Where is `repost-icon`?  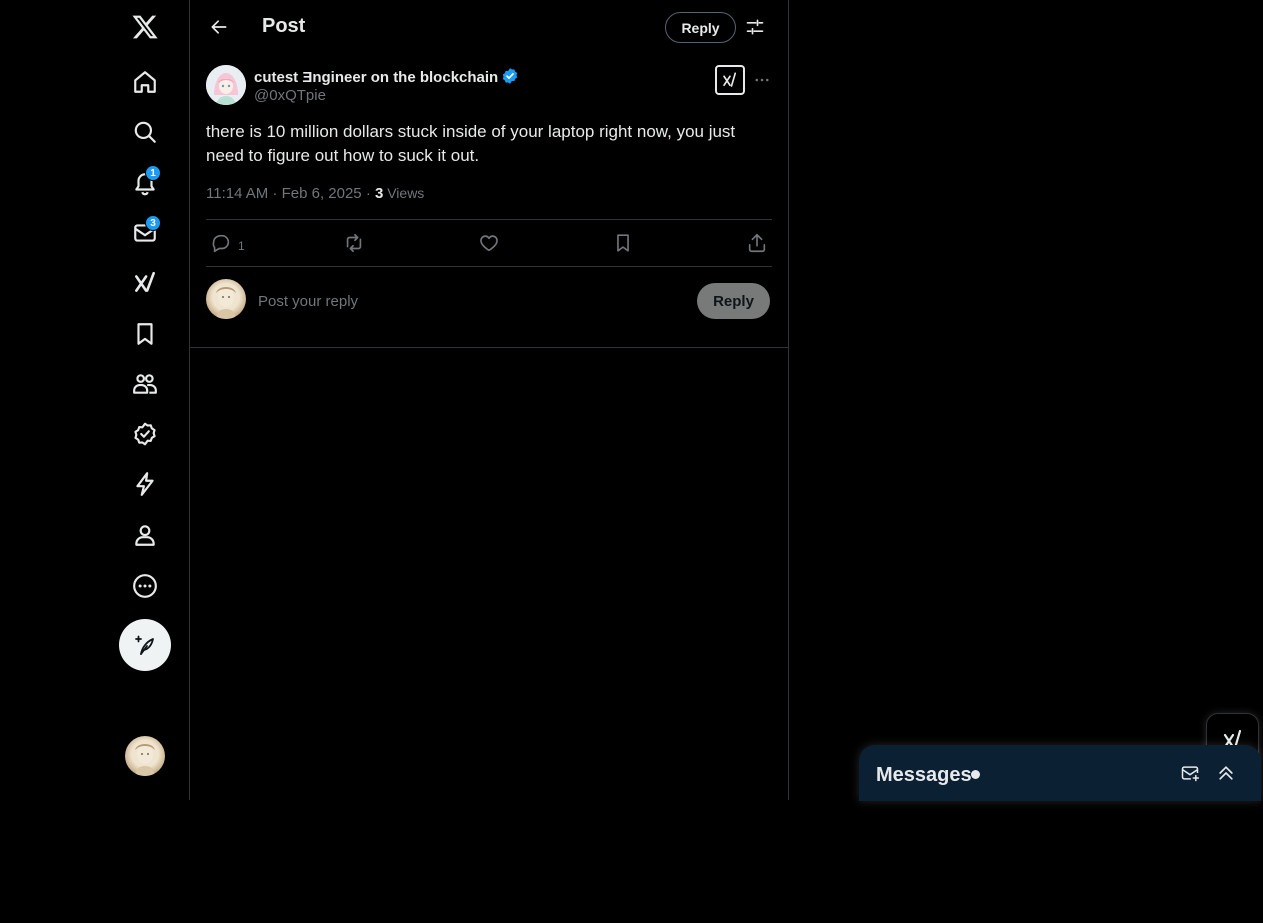 repost-icon is located at coordinates (354, 243).